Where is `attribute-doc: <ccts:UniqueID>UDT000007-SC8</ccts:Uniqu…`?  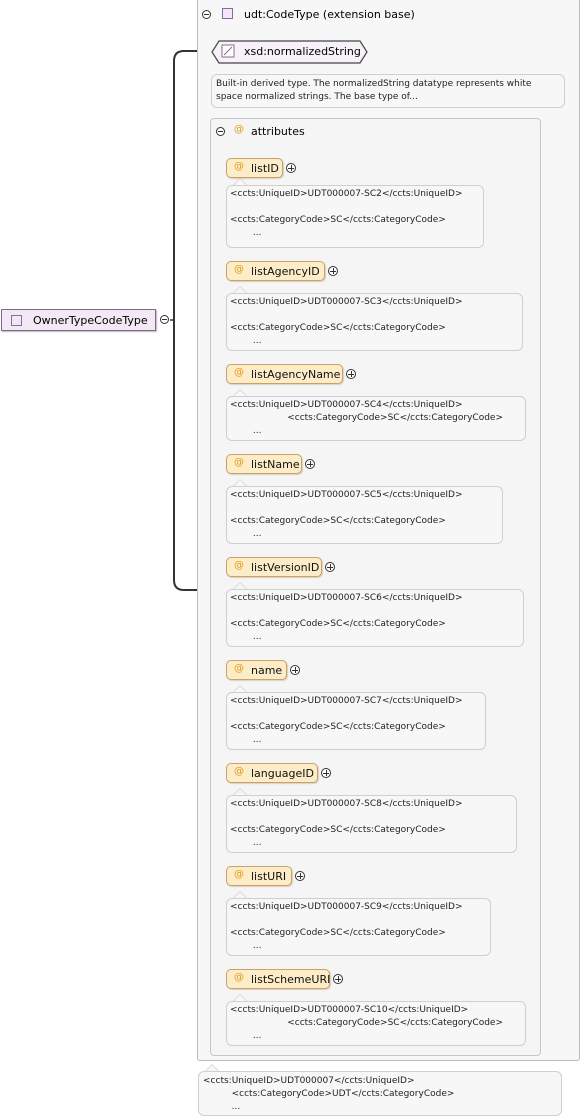 attribute-doc: <ccts:UniqueID>UDT000007-SC8</ccts:Uniqu… is located at coordinates (371, 824).